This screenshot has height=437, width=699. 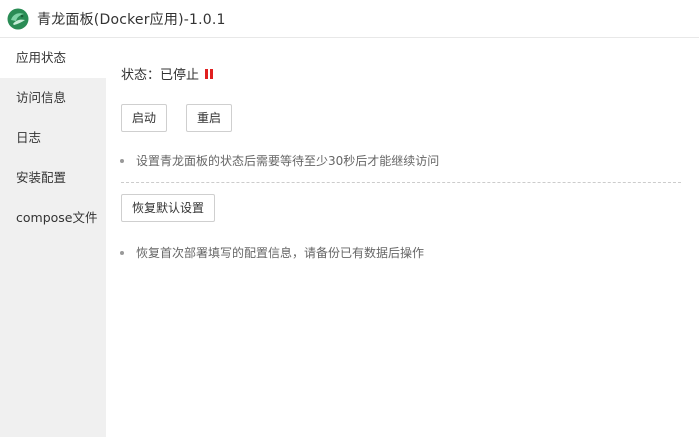 I want to click on restart-tip-text: 设置青龙面板的状态后需要等待至少30秒后才能继续访问, so click(x=288, y=161).